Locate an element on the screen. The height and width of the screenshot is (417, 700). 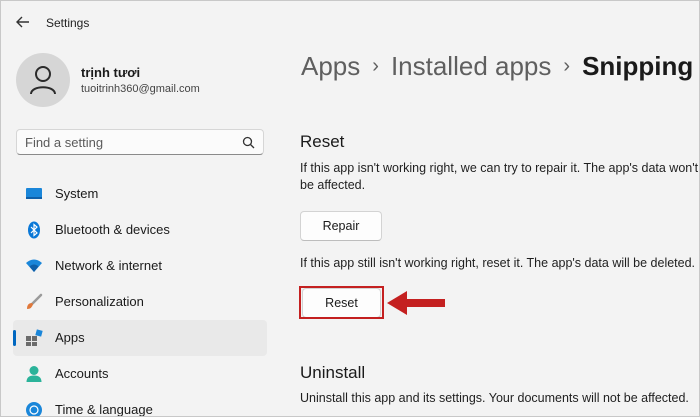
sidebar-item-apps: Apps is located at coordinates (140, 338).